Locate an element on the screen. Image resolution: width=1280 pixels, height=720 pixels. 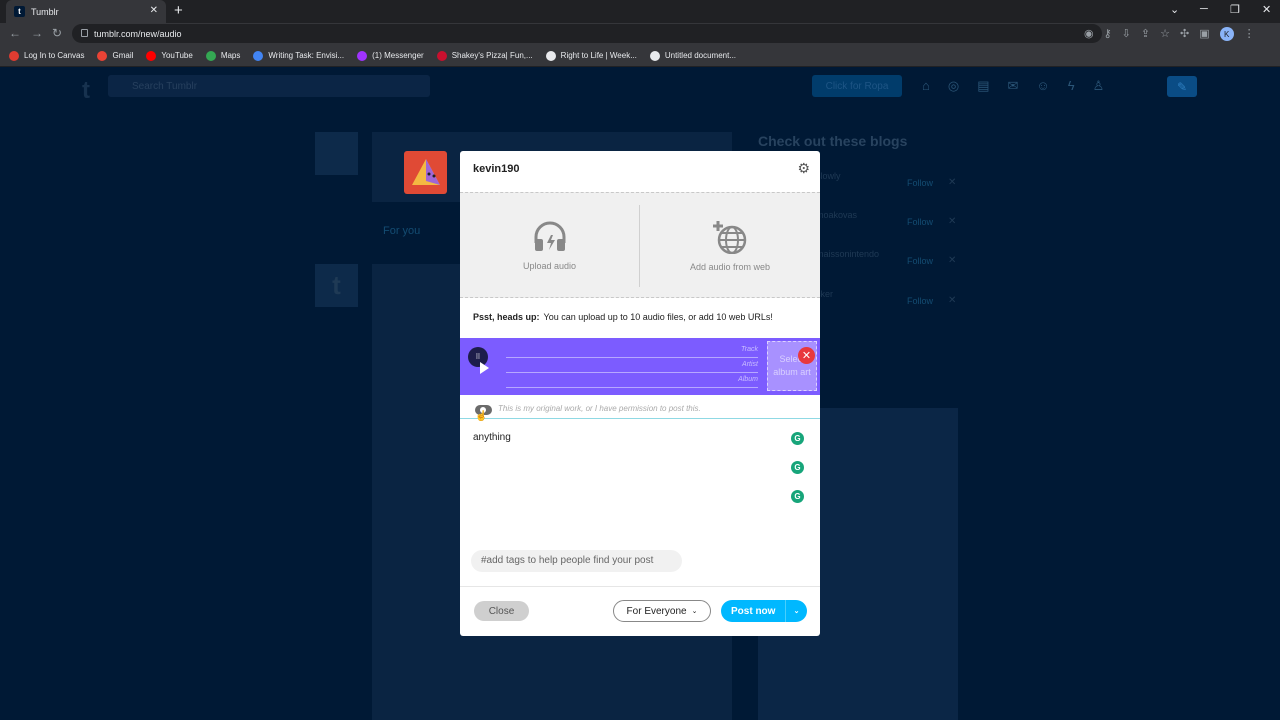
install-icon: ⇩ is located at coordinates (1126, 34).